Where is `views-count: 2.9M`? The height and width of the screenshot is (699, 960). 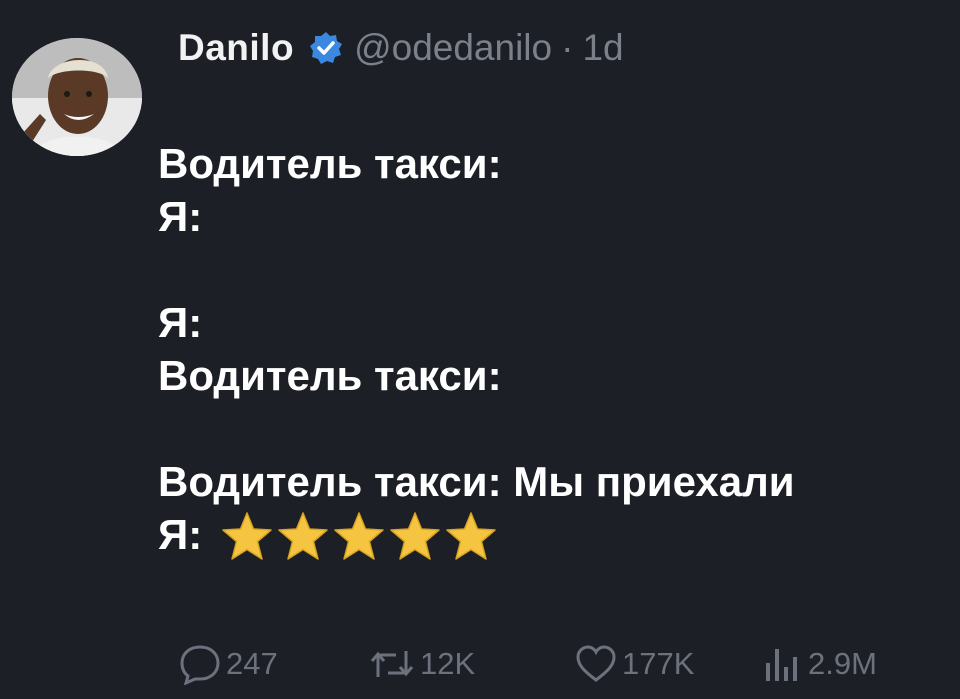 views-count: 2.9M is located at coordinates (842, 663).